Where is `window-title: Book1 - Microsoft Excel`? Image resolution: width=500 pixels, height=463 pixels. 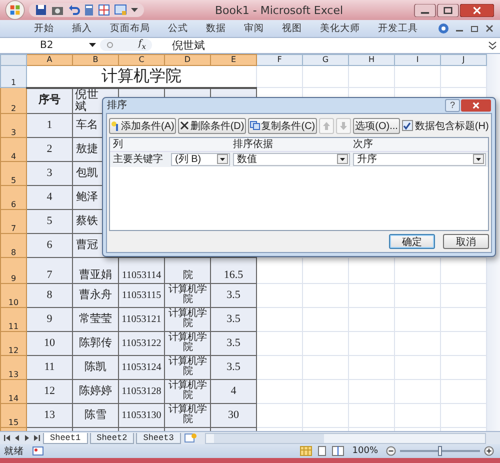 window-title: Book1 - Microsoft Excel is located at coordinates (279, 10).